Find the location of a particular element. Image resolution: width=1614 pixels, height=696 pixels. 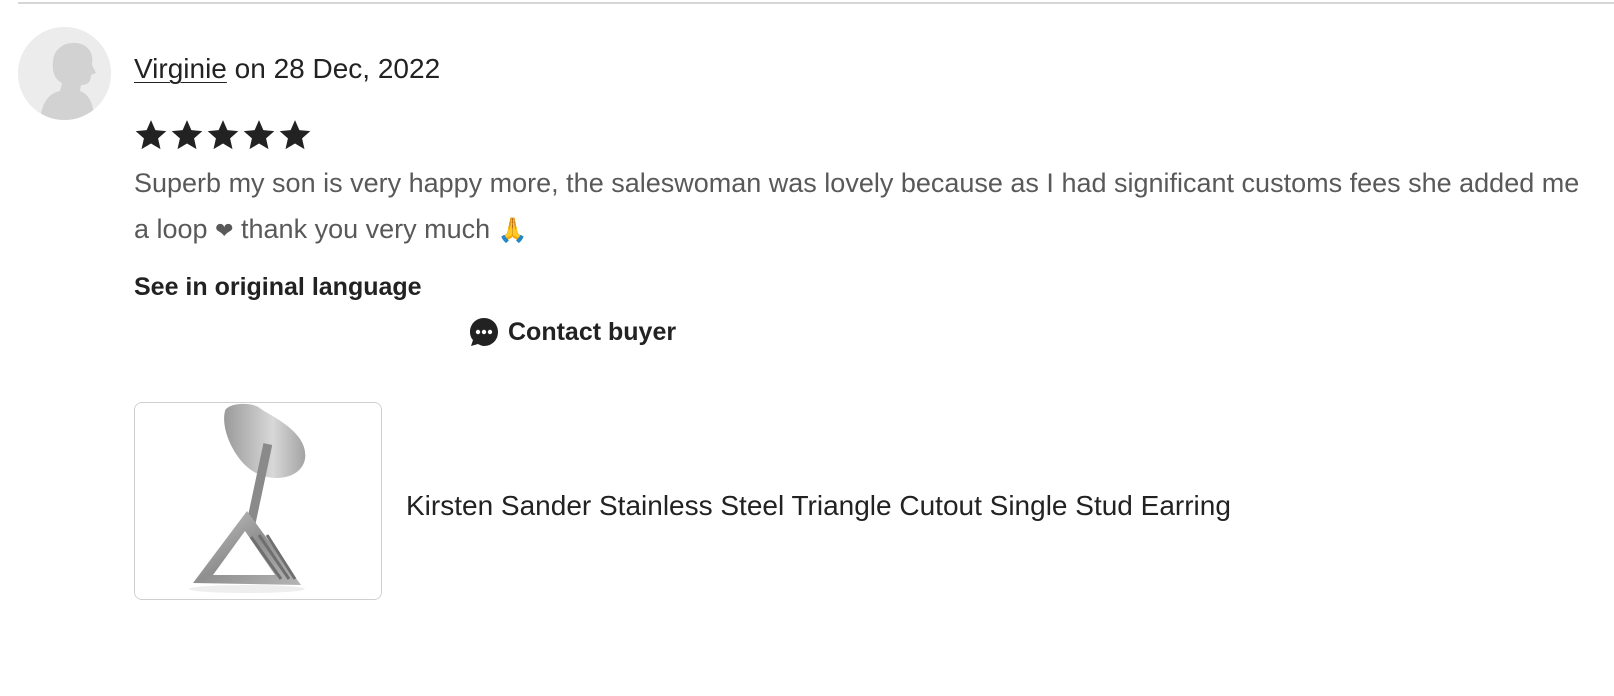

default-avatar-icon is located at coordinates (64, 73).